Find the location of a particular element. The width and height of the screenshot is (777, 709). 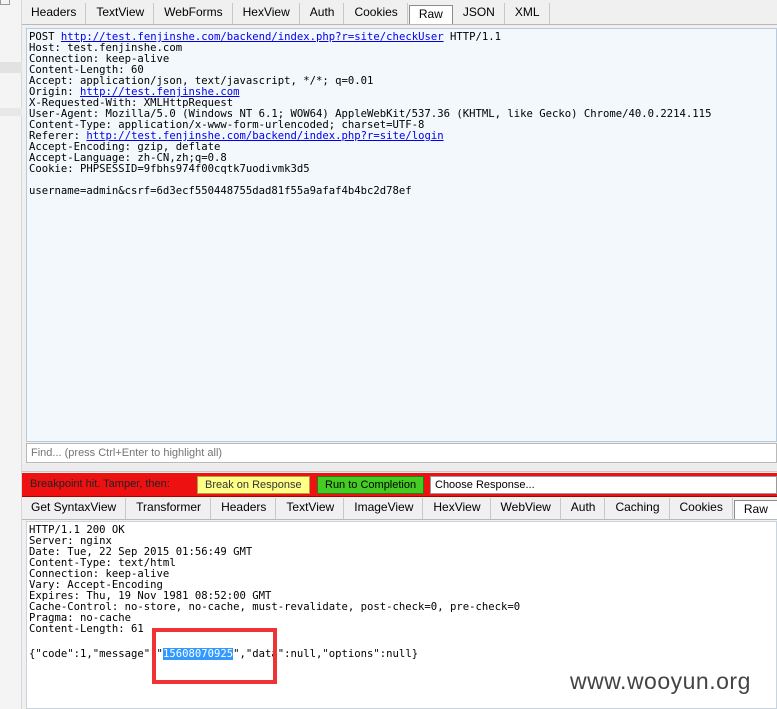

response-json-prefix: {"code":1,"message":" is located at coordinates (96, 654).